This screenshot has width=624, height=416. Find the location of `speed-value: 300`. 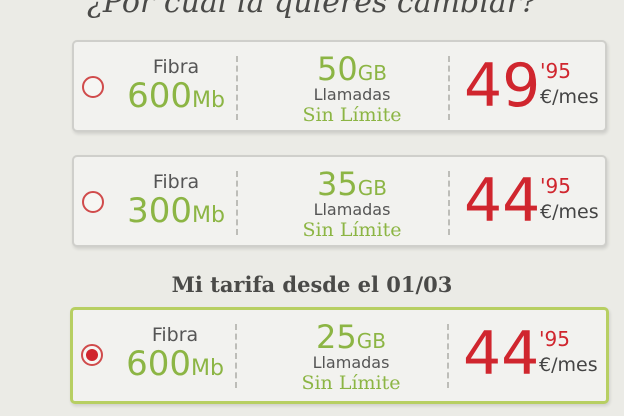

speed-value: 300 is located at coordinates (159, 211).